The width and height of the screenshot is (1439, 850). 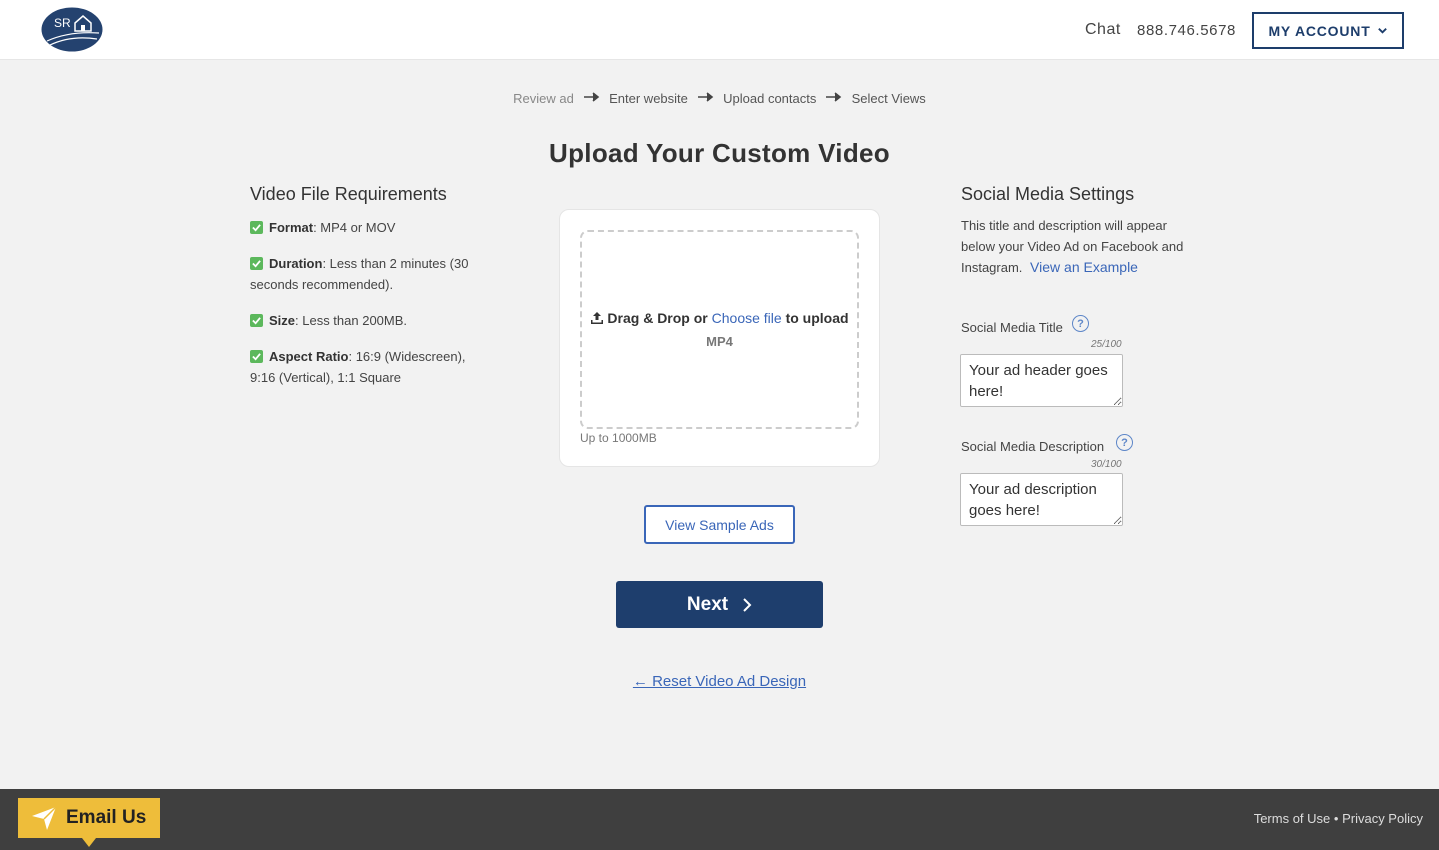 What do you see at coordinates (1033, 446) in the screenshot?
I see `social-description-label: Social Media Description` at bounding box center [1033, 446].